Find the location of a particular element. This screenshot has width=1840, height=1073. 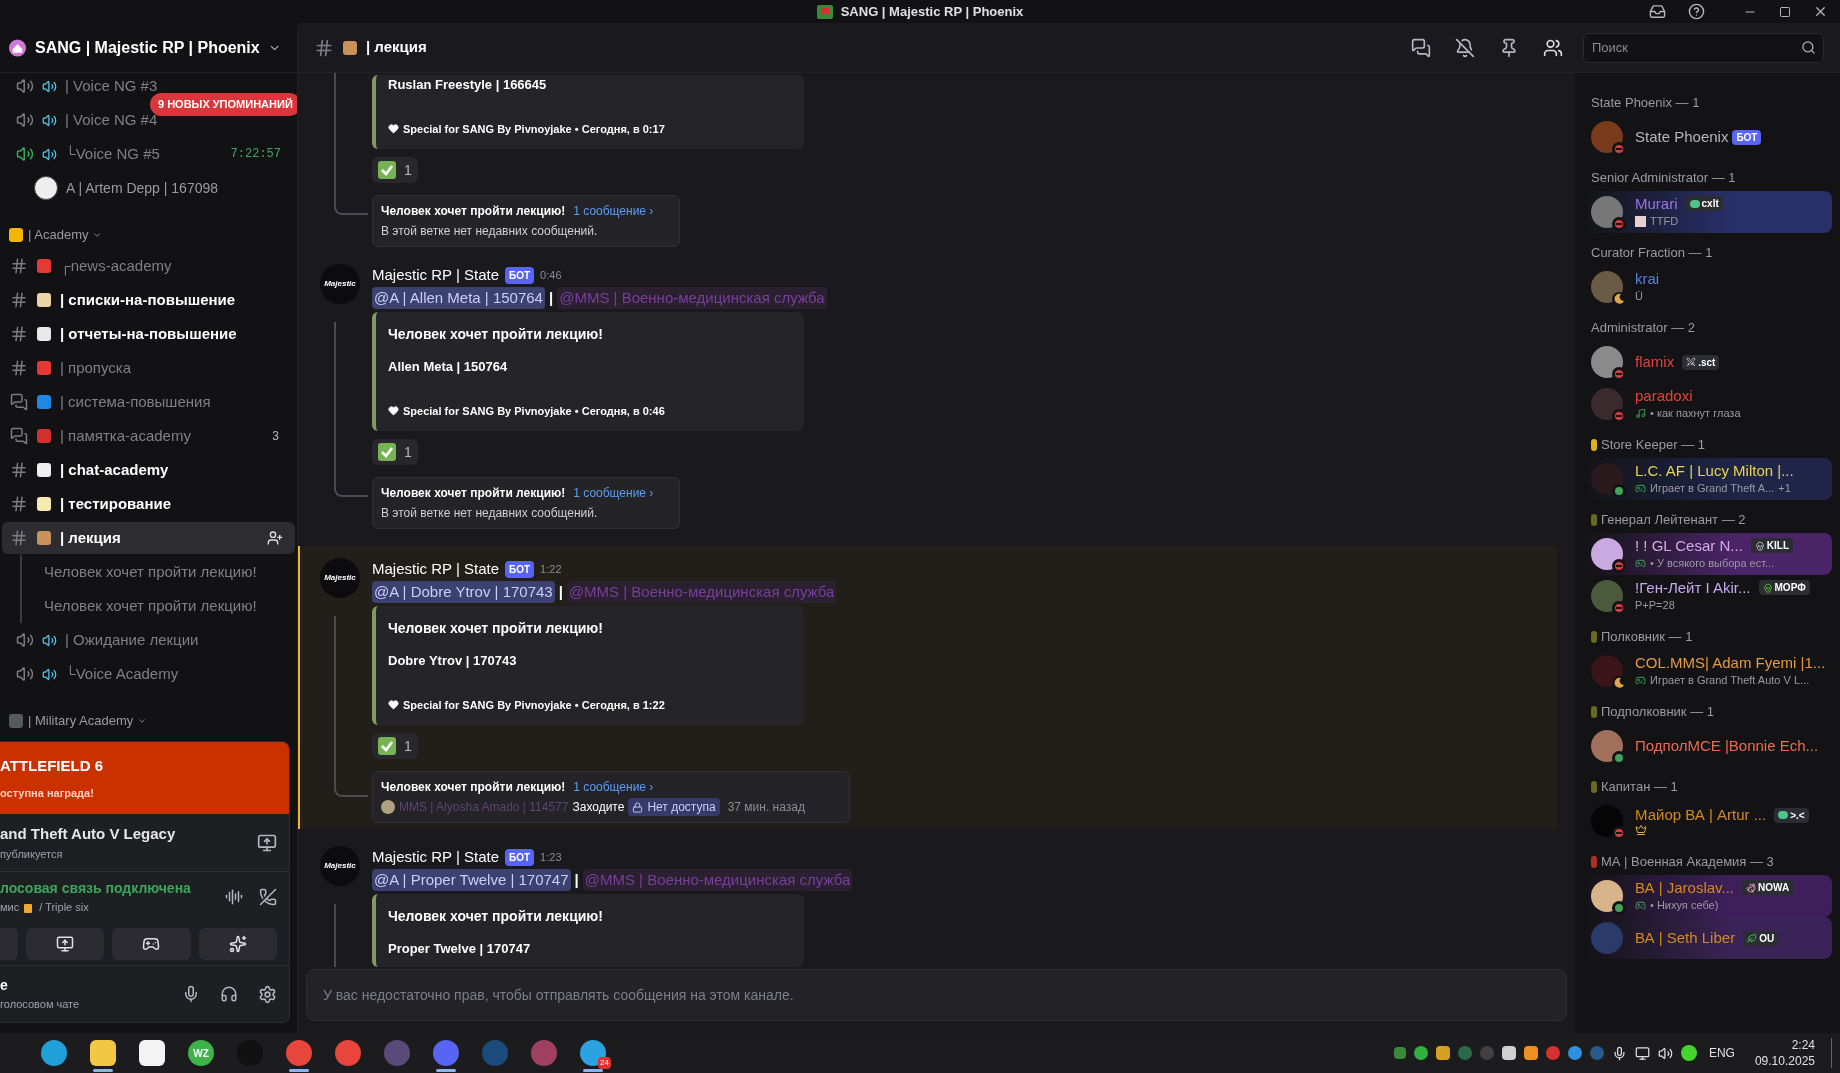

member-activity: • как пахнут глаза is located at coordinates (1695, 413).